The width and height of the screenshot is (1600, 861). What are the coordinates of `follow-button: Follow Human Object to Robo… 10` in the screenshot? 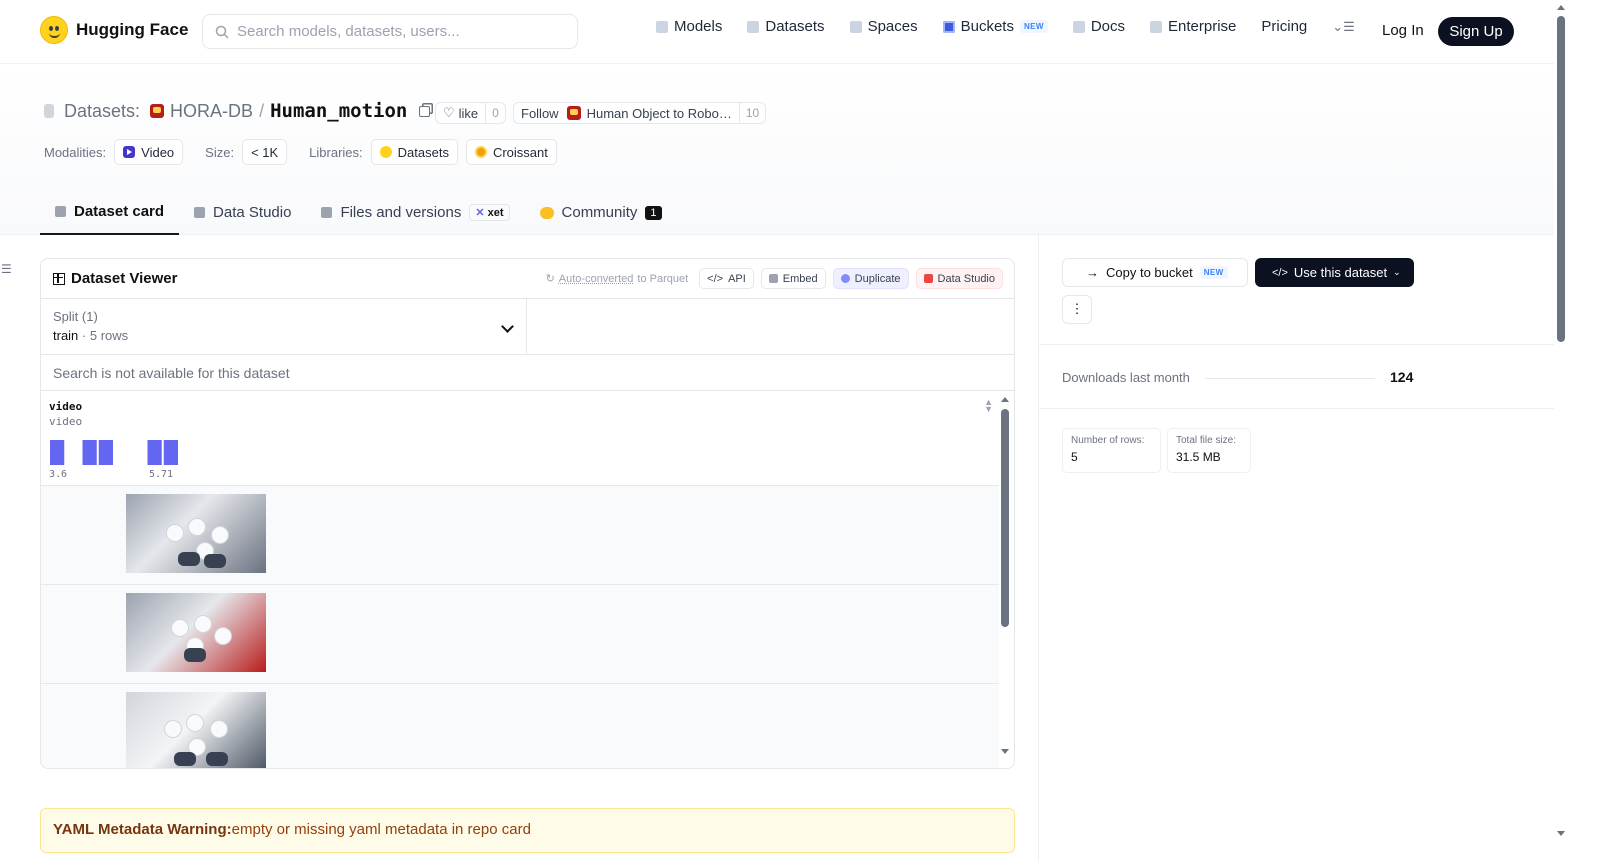 It's located at (640, 113).